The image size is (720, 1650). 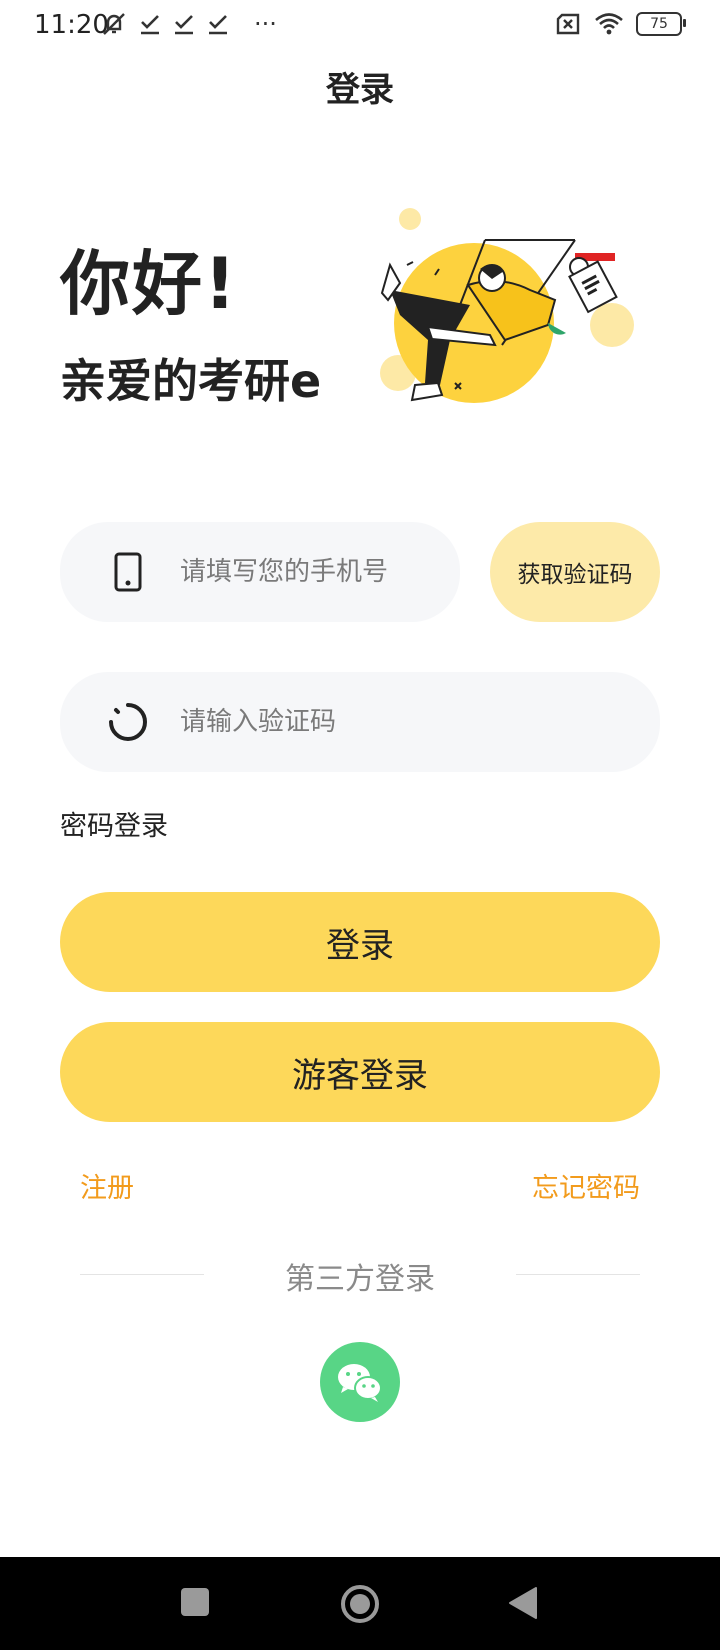 What do you see at coordinates (507, 305) in the screenshot?
I see `swing-illustration` at bounding box center [507, 305].